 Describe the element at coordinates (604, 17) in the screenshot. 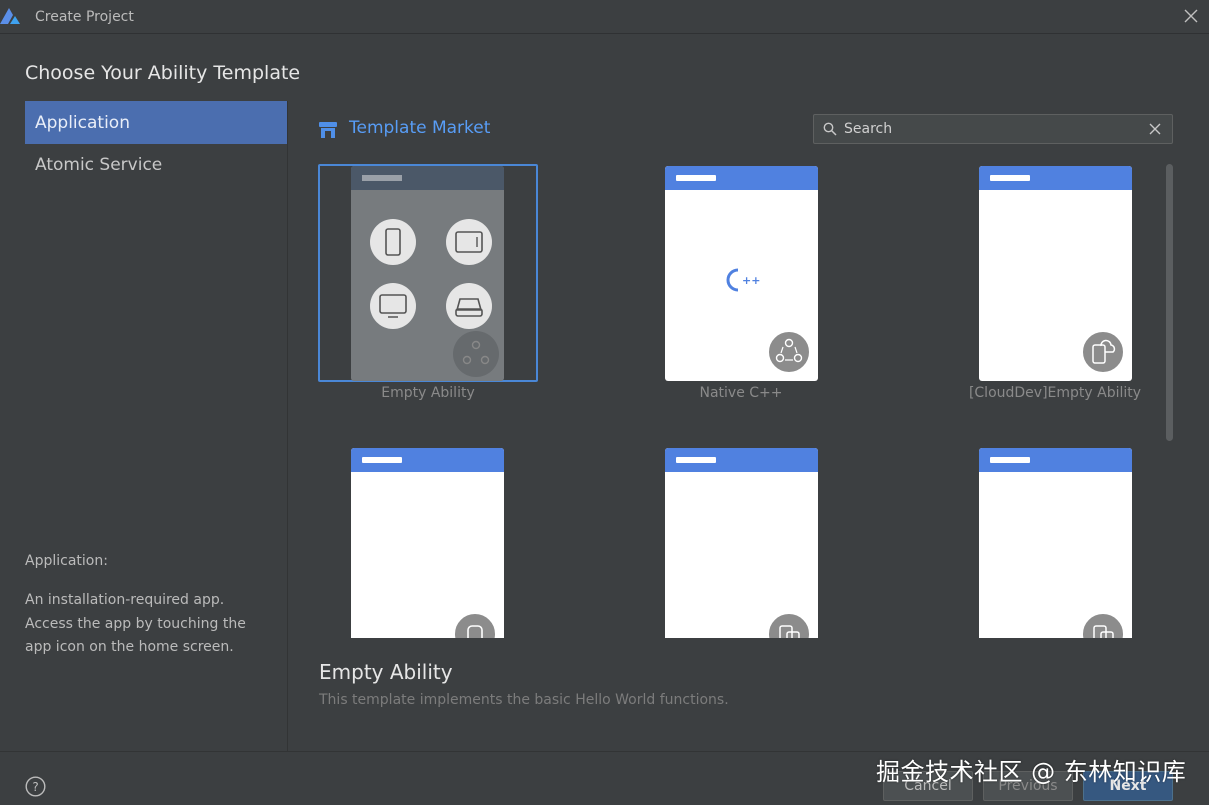

I see `title-bar: Create Project` at that location.